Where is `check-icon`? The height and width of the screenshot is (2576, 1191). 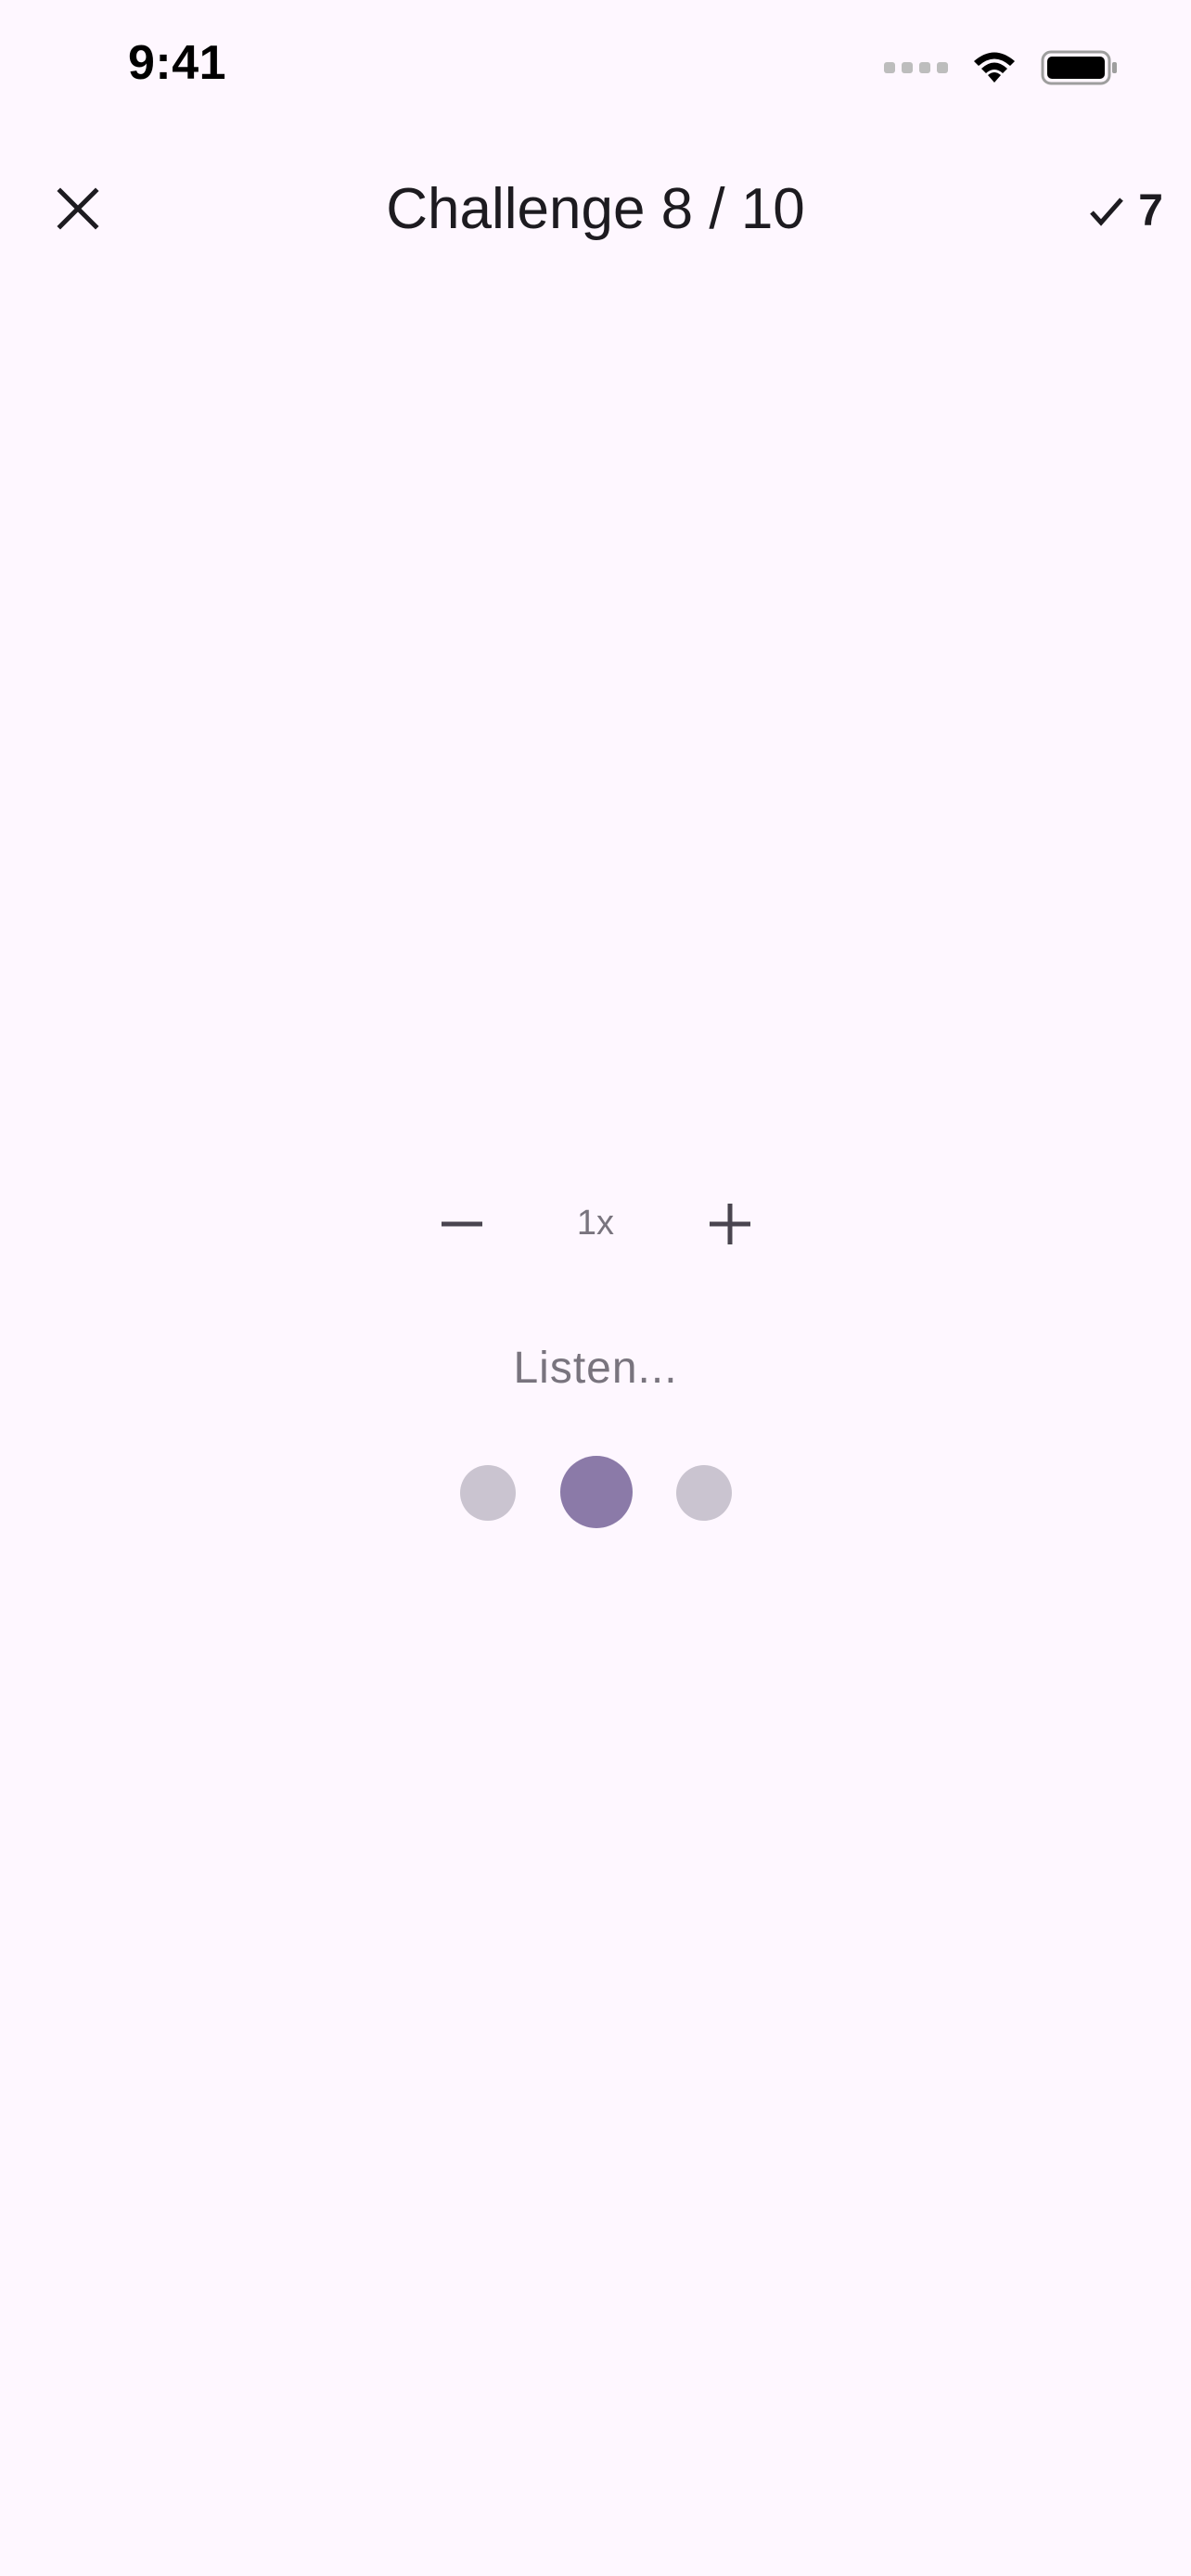 check-icon is located at coordinates (1107, 212).